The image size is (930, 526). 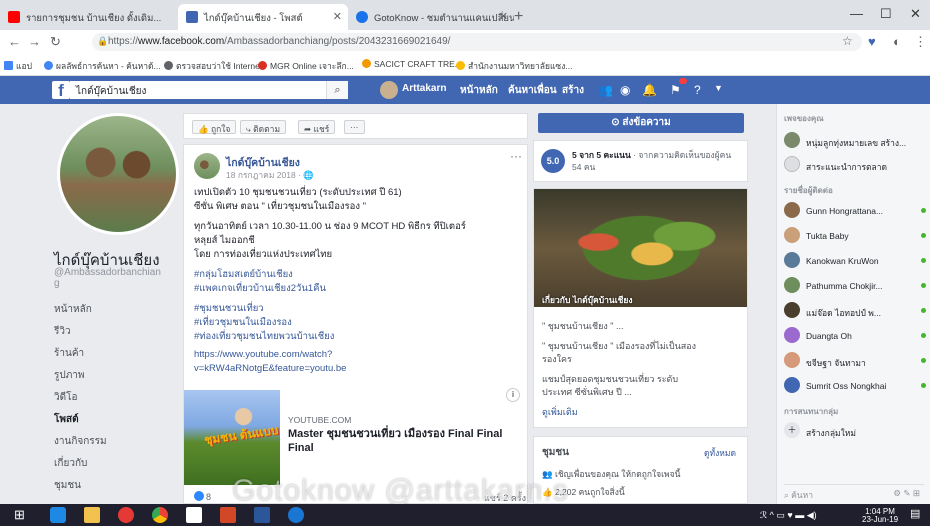 What do you see at coordinates (243, 322) in the screenshot?
I see `hashtag-link: #เที่ยวชุมชนในเมืองรอง` at bounding box center [243, 322].